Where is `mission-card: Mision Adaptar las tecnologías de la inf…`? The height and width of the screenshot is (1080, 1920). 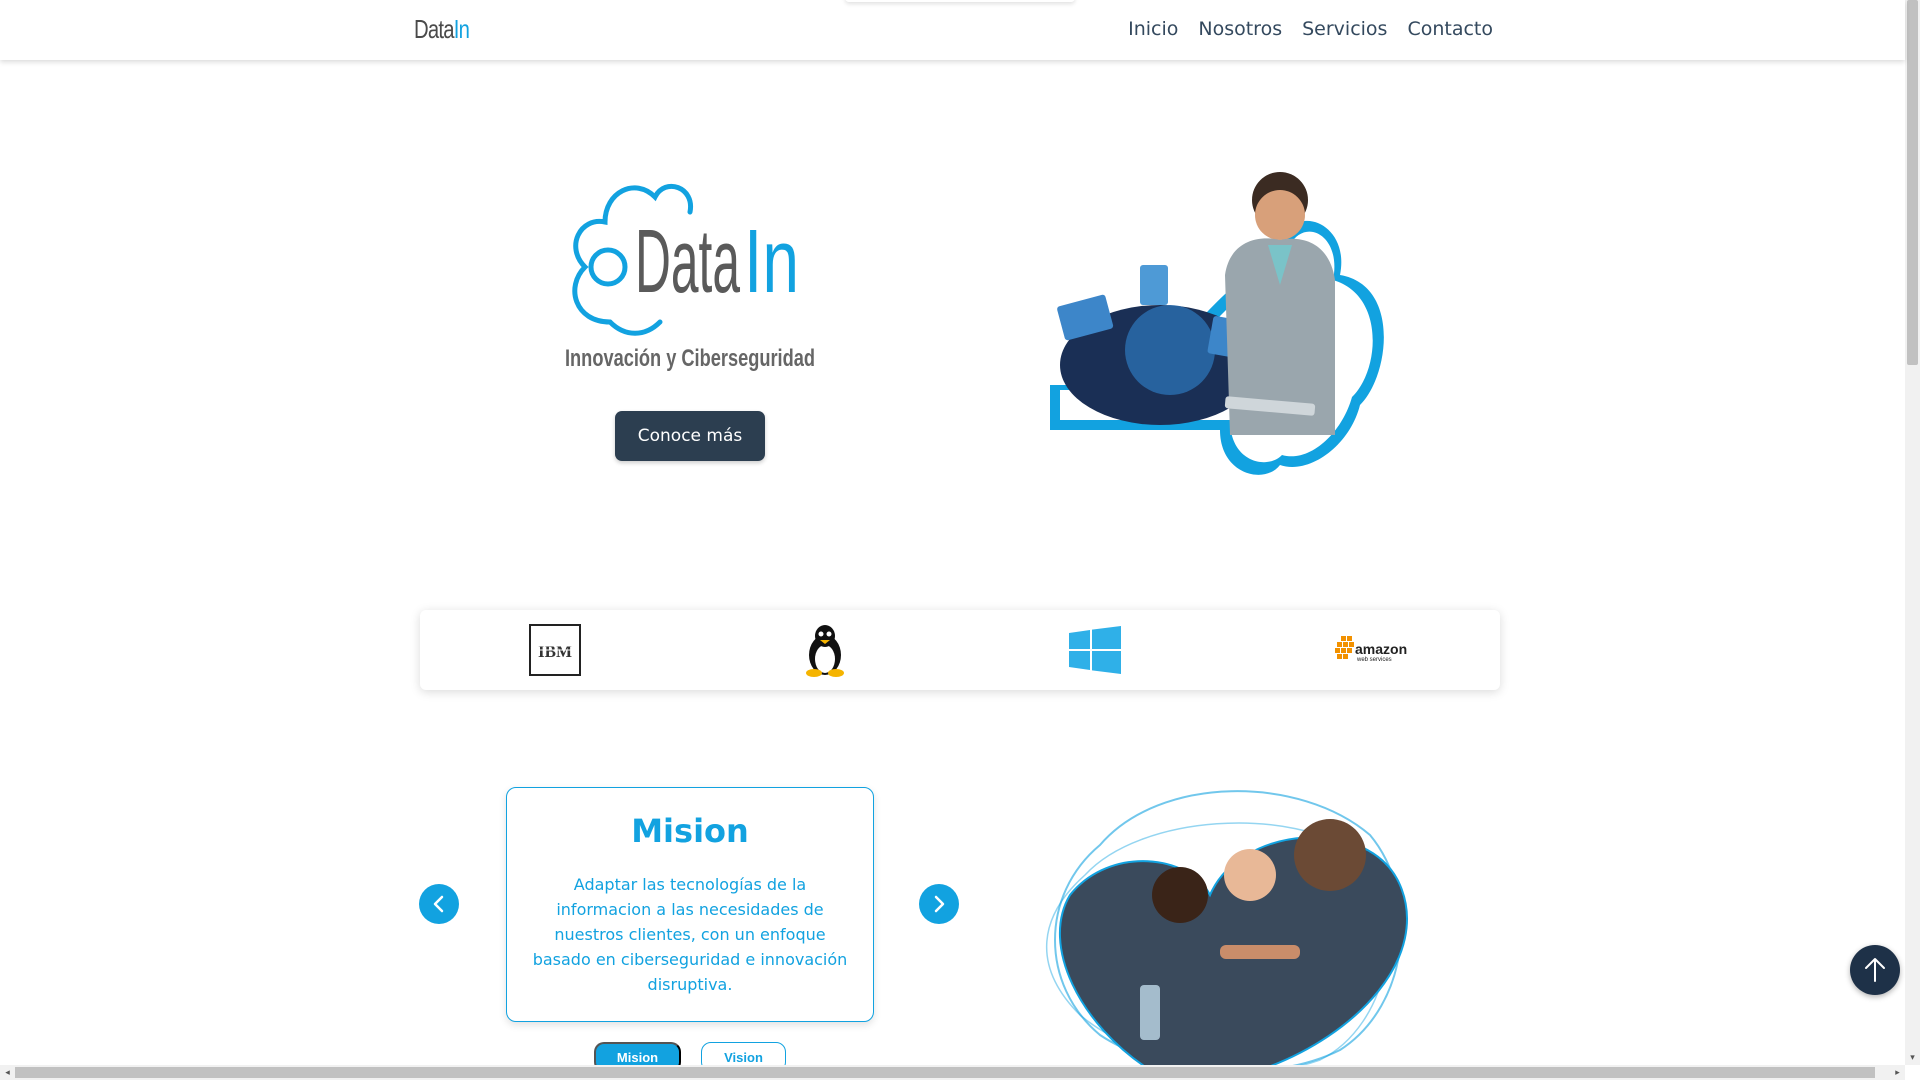
mission-card: Mision Adaptar las tecnologías de la inf… is located at coordinates (690, 904).